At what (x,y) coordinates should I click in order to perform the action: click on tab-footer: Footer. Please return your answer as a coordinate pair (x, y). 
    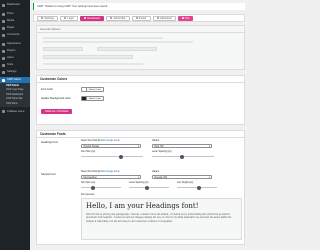
    Looking at the image, I should click on (141, 18).